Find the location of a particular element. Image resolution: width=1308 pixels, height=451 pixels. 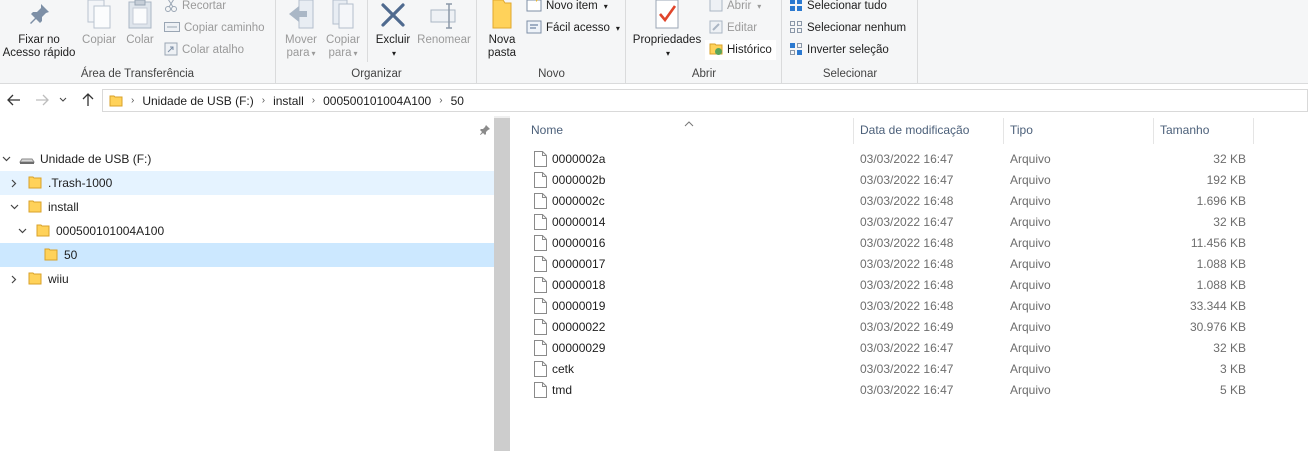

file-row: tmd 03/03/2022 16:47 Arquivo 5 KB is located at coordinates (896, 390).